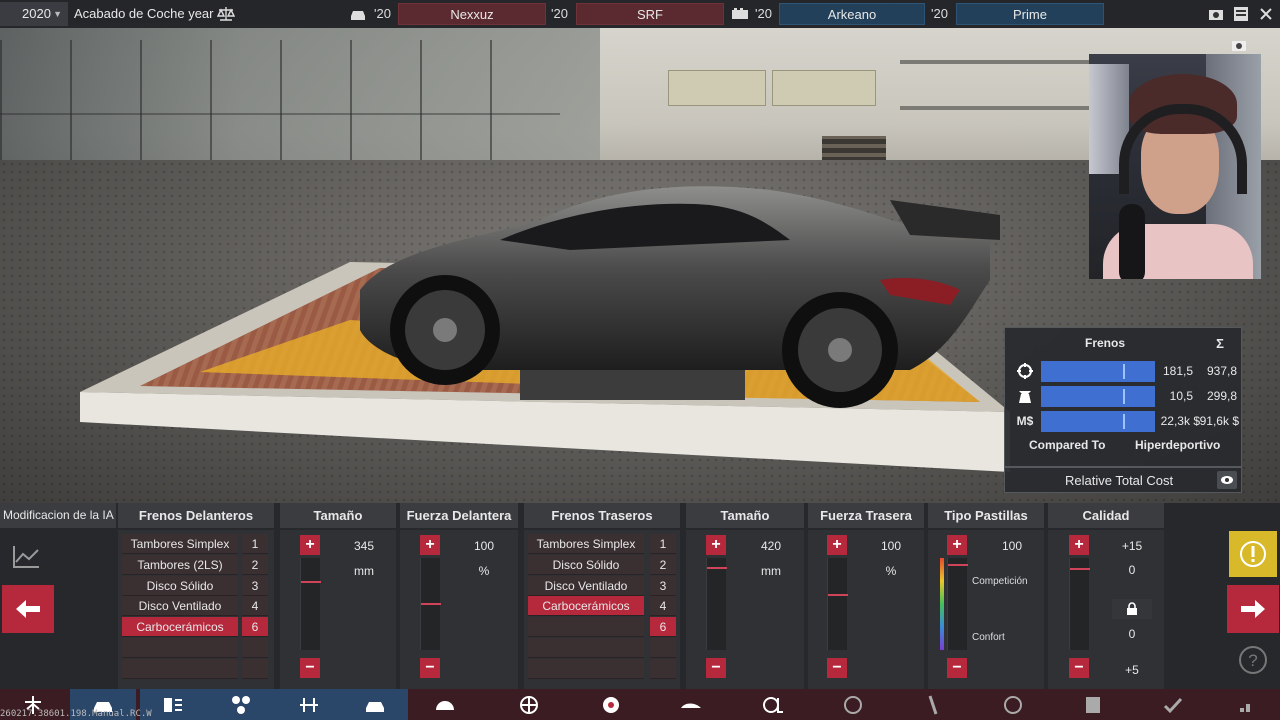  What do you see at coordinates (837, 604) in the screenshot?
I see `rear-force-slider` at bounding box center [837, 604].